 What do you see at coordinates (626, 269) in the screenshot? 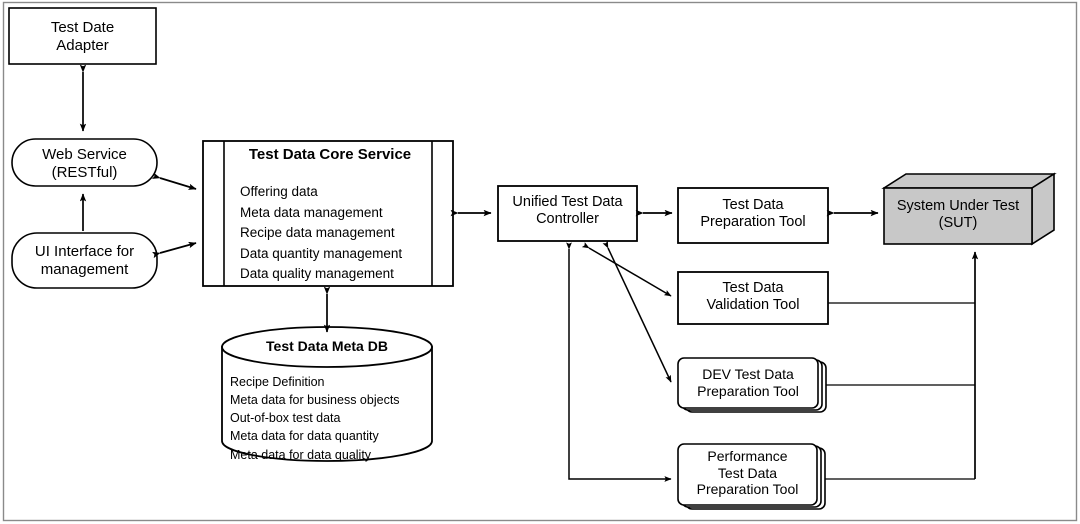
I see `edge-controller-validationtool` at bounding box center [626, 269].